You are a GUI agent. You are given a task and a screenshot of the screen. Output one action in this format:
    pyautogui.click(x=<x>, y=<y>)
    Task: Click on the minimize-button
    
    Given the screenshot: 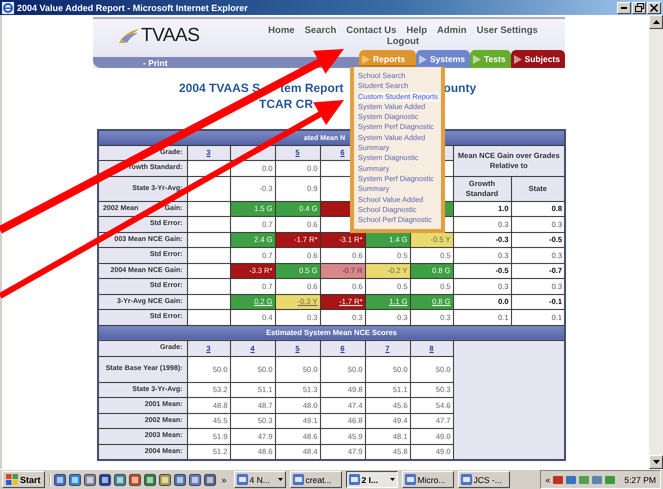 What is the action you would take?
    pyautogui.click(x=624, y=8)
    